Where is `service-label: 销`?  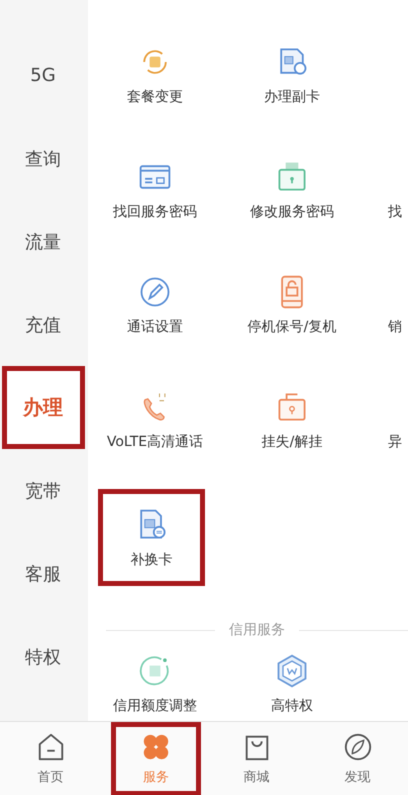 service-label: 销 is located at coordinates (395, 327).